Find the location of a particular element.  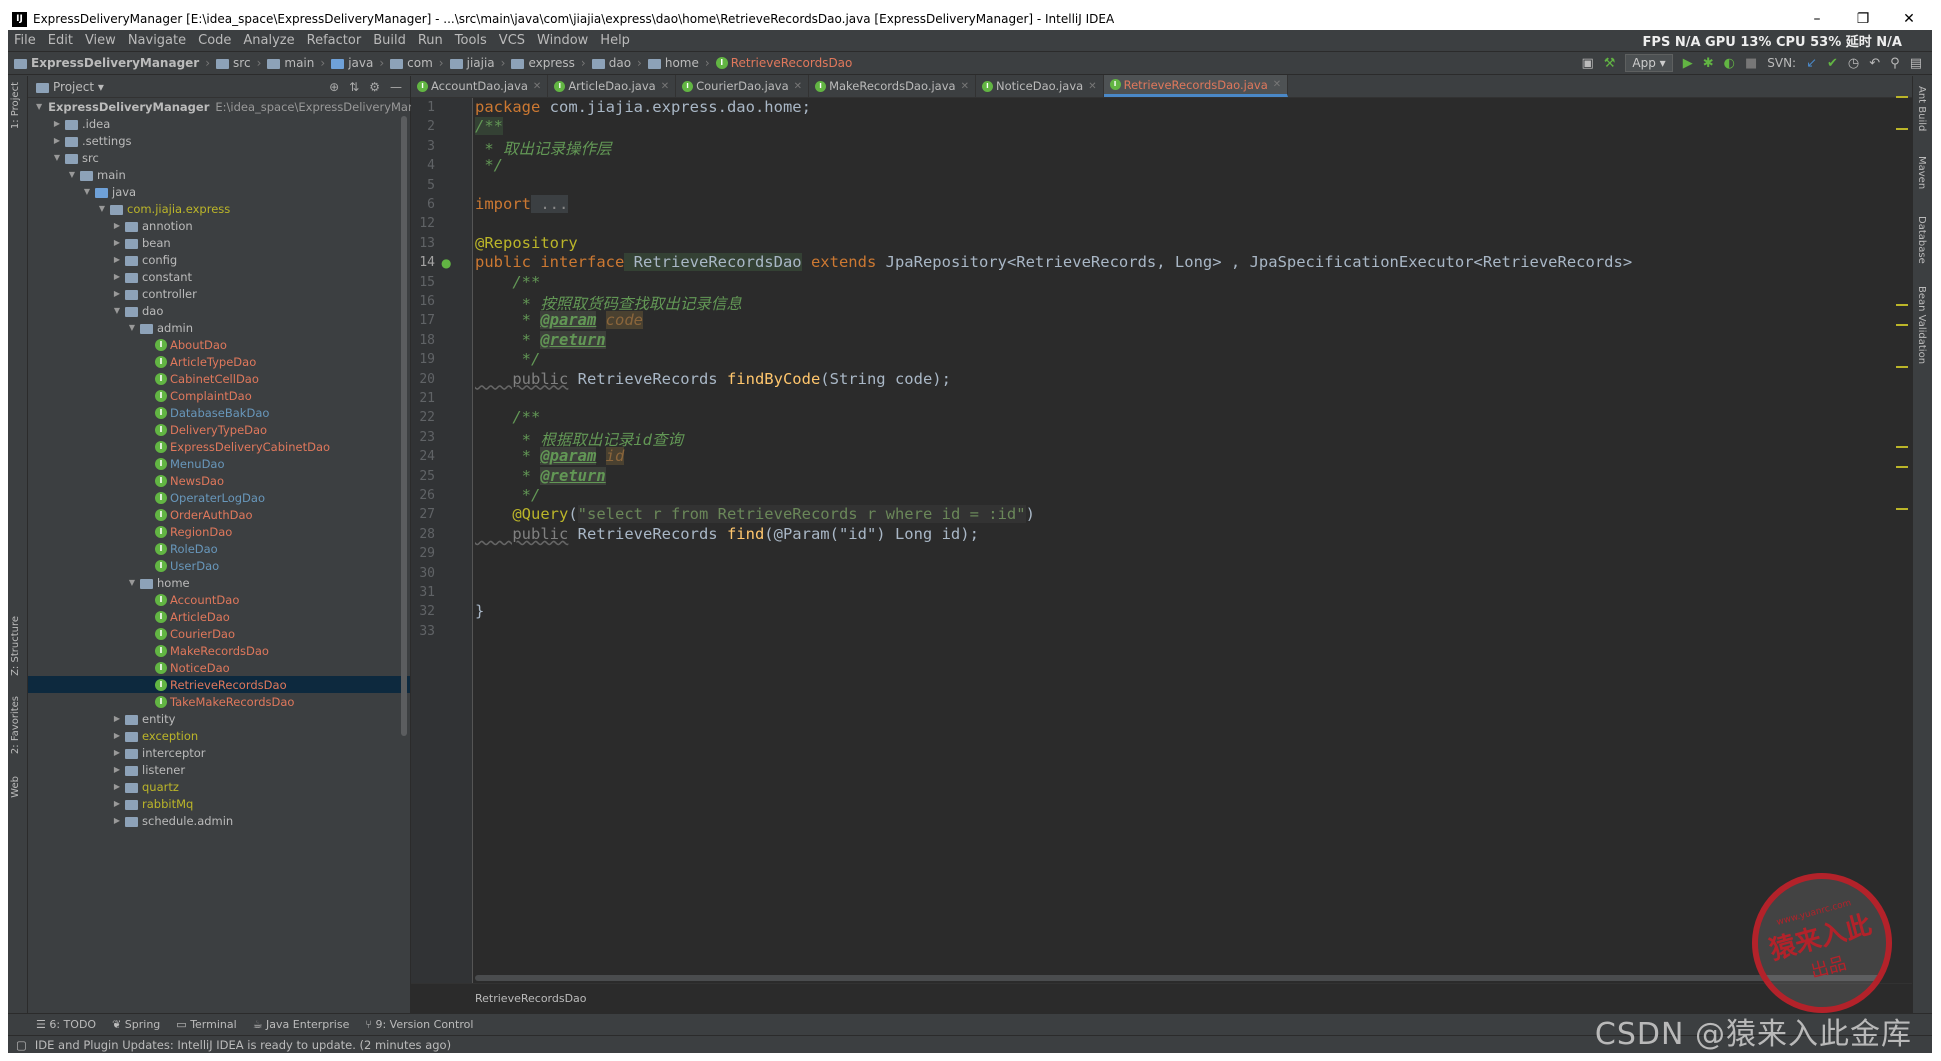

breadcrumb-java: java is located at coordinates (352, 63).